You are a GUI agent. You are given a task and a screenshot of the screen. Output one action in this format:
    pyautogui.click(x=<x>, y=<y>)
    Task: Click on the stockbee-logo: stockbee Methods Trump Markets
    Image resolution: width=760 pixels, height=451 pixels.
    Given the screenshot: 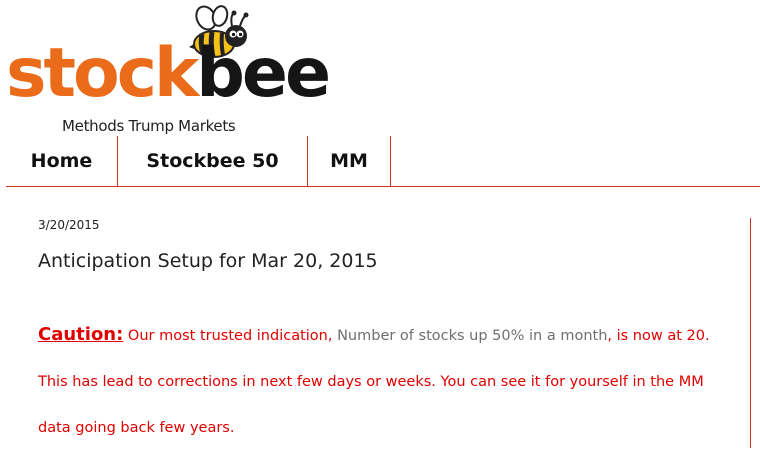 What is the action you would take?
    pyautogui.click(x=165, y=68)
    